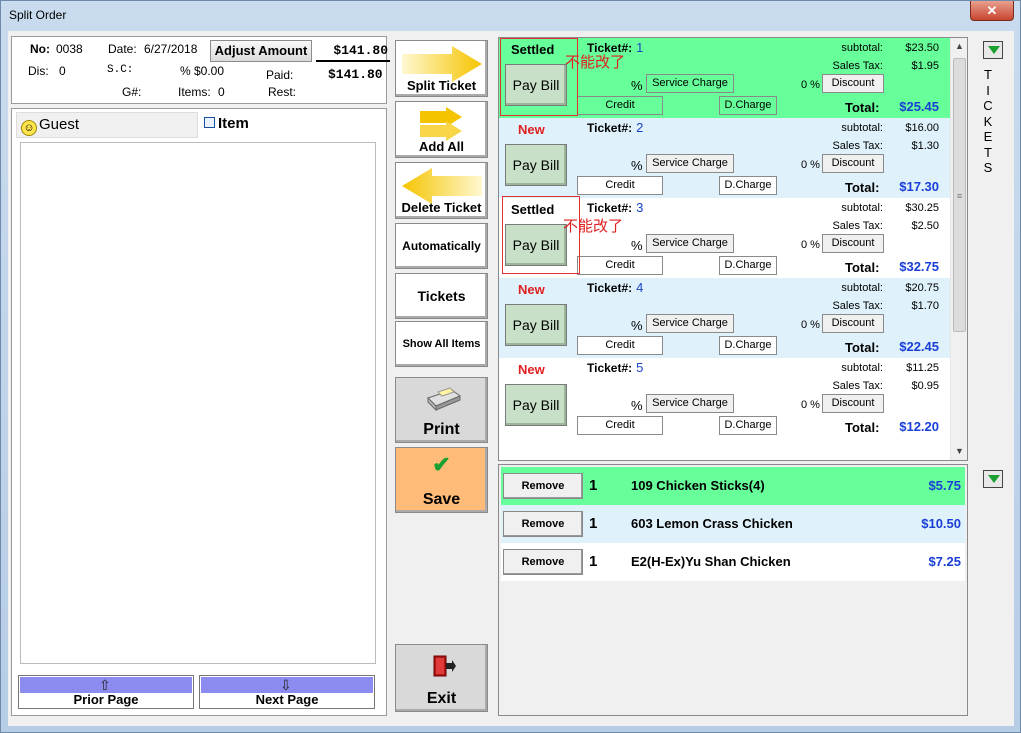 The height and width of the screenshot is (733, 1021). I want to click on print-label: Print, so click(441, 429).